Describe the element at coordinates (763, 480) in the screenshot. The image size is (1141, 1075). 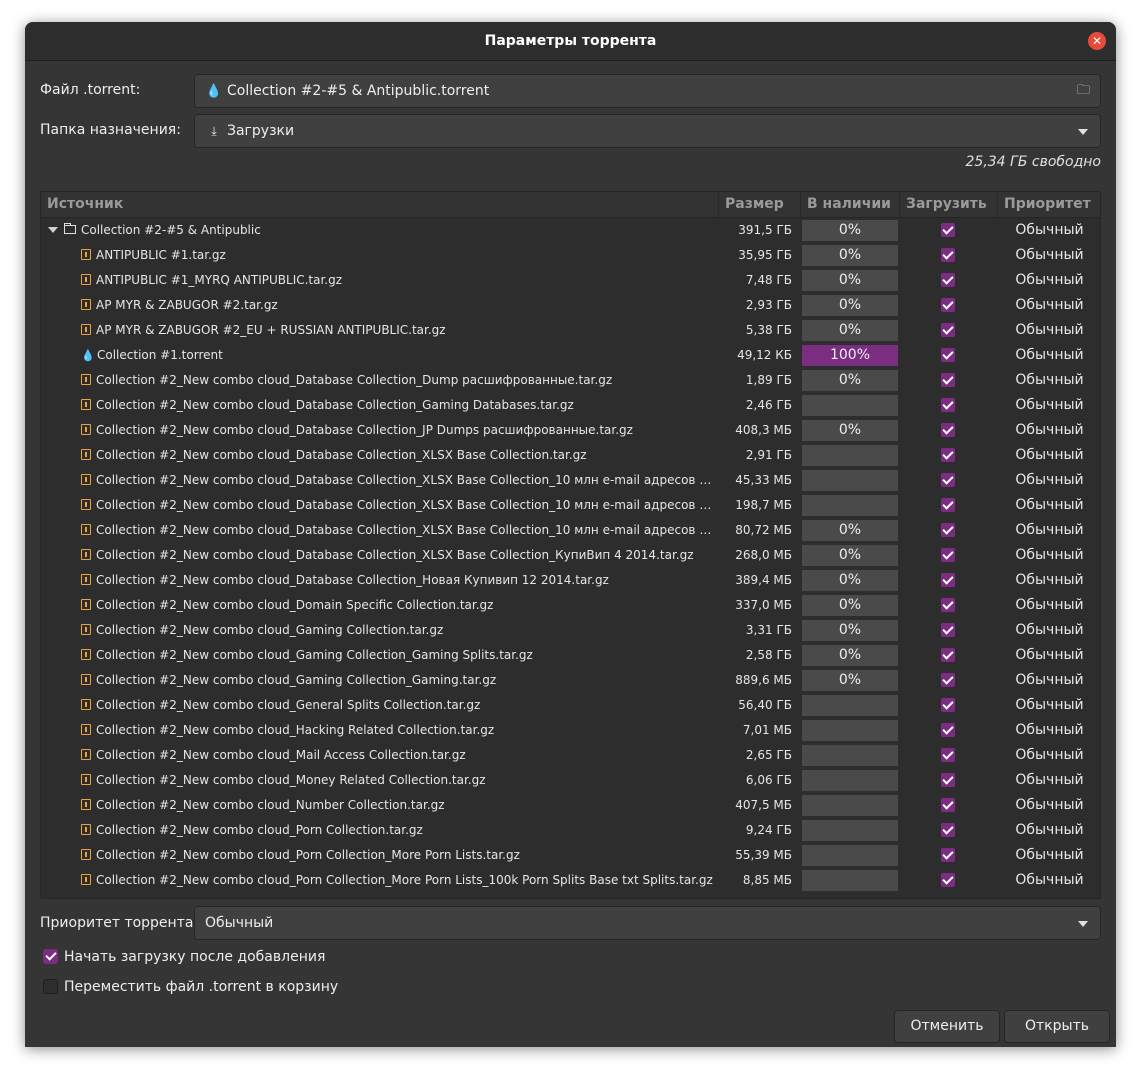
I see `file-size: 45,33 МБ` at that location.